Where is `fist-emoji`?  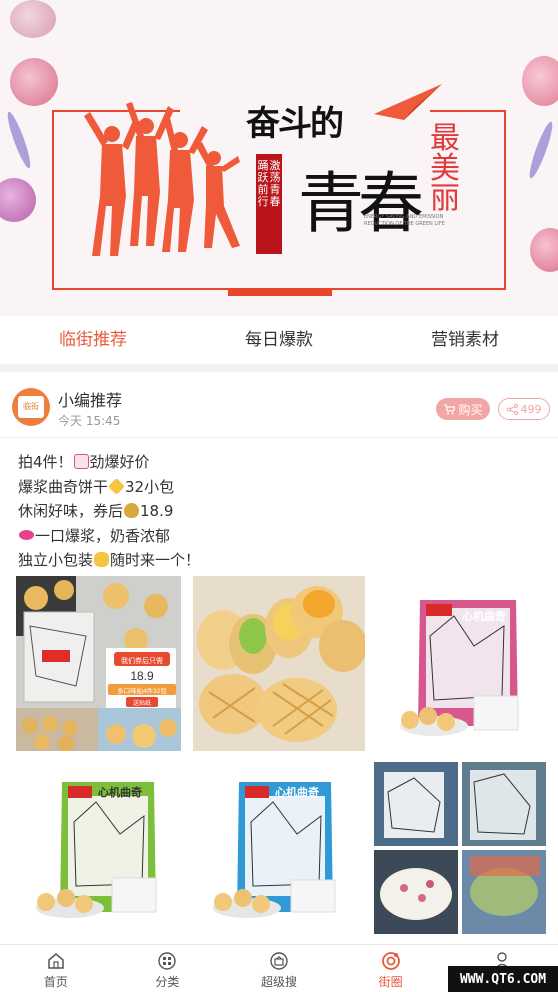 fist-emoji is located at coordinates (81, 461).